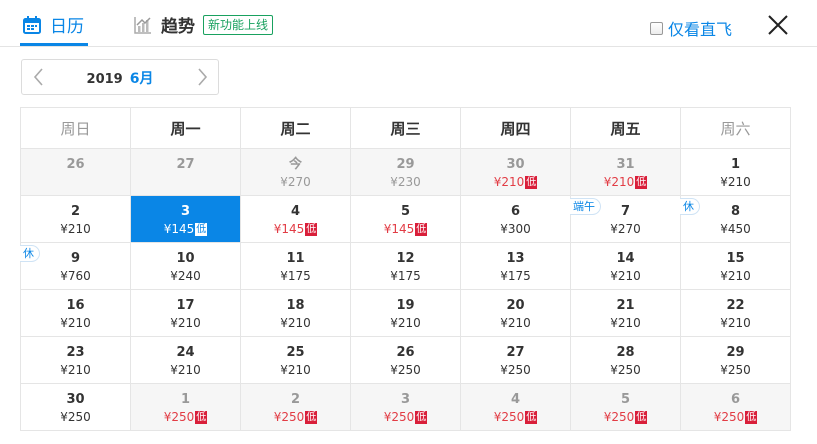  Describe the element at coordinates (53, 24) in the screenshot. I see `tab-calendar: 日历` at that location.